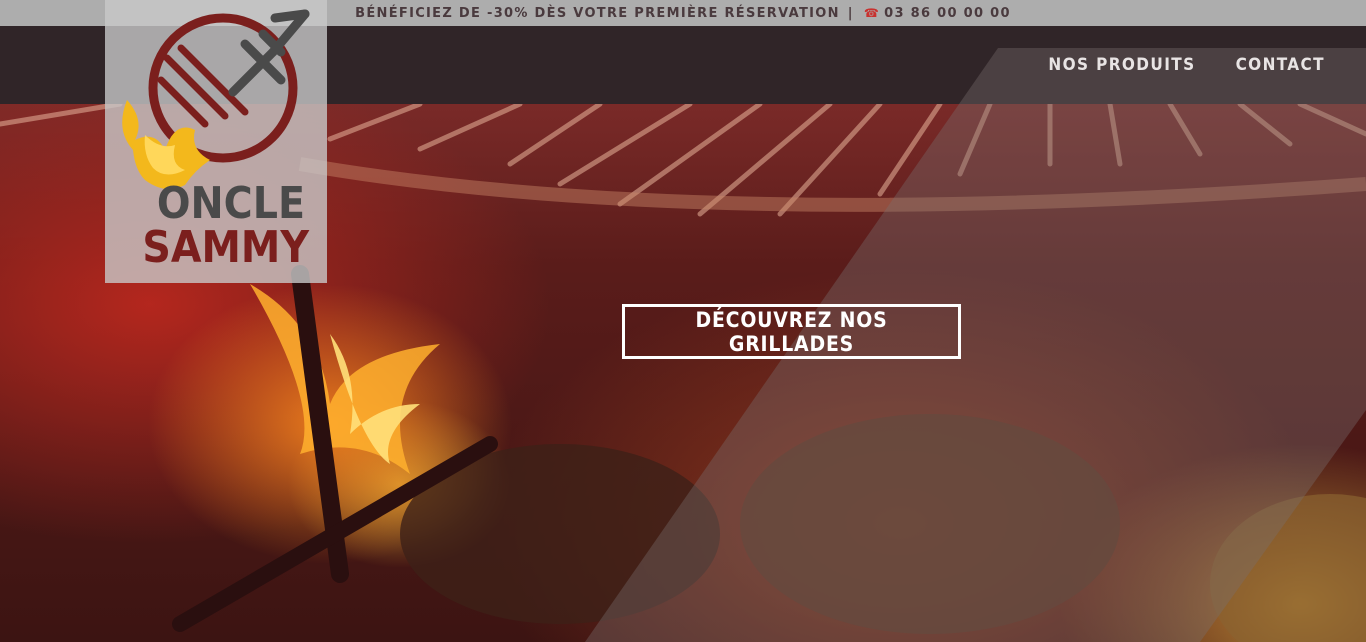  Describe the element at coordinates (947, 13) in the screenshot. I see `phone-number: 03 86 00 00 00` at that location.